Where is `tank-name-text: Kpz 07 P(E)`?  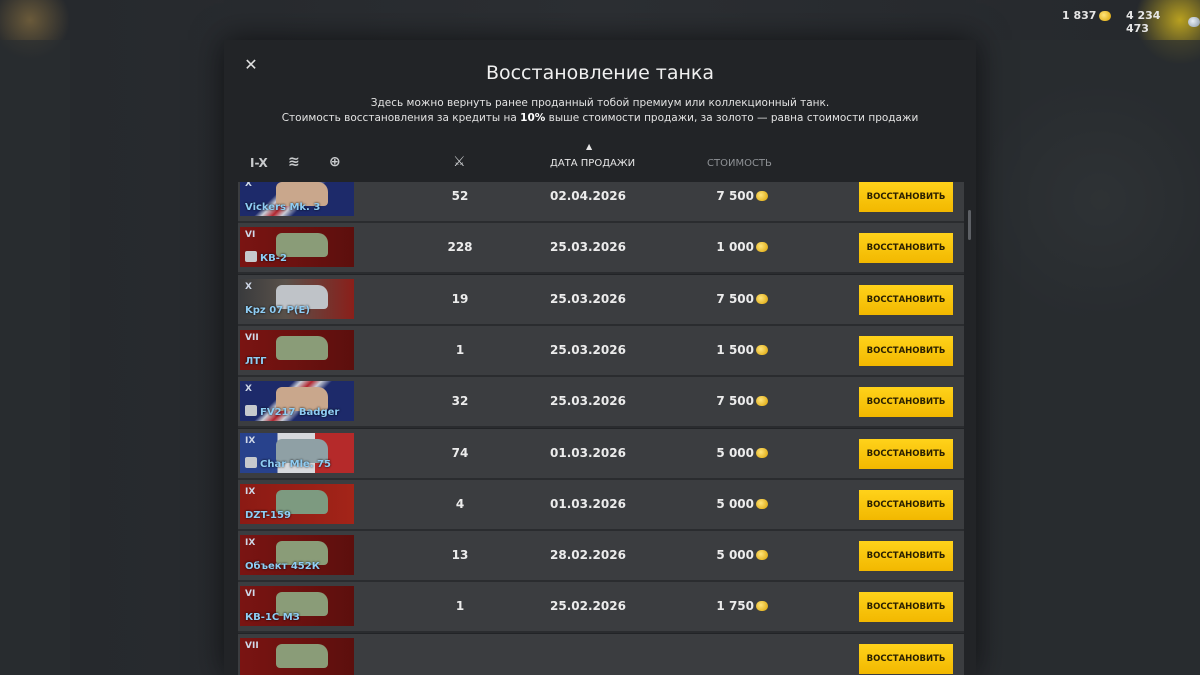
tank-name-text: Kpz 07 P(E) is located at coordinates (277, 310).